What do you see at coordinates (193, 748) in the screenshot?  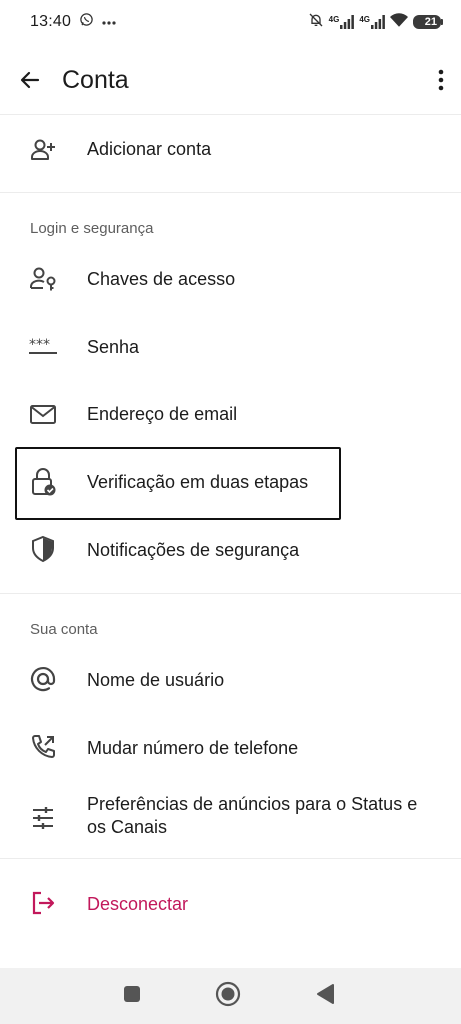 I see `change-number-label: Mudar número de telefone` at bounding box center [193, 748].